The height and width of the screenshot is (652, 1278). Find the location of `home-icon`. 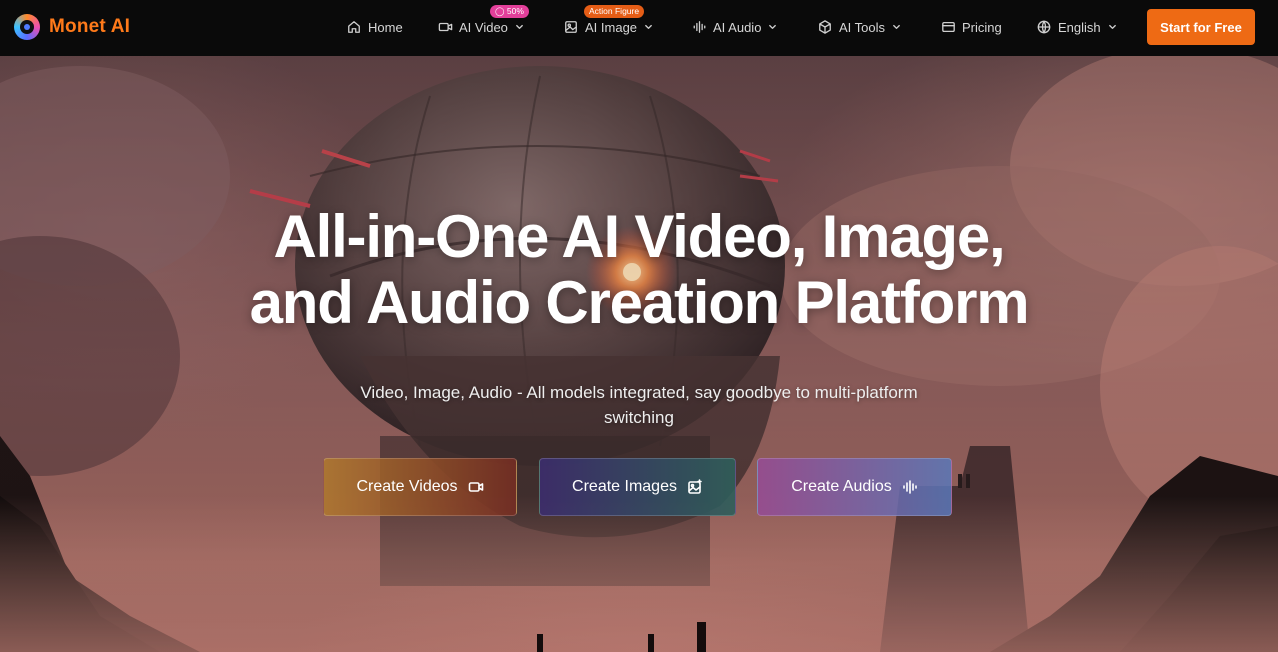

home-icon is located at coordinates (354, 27).